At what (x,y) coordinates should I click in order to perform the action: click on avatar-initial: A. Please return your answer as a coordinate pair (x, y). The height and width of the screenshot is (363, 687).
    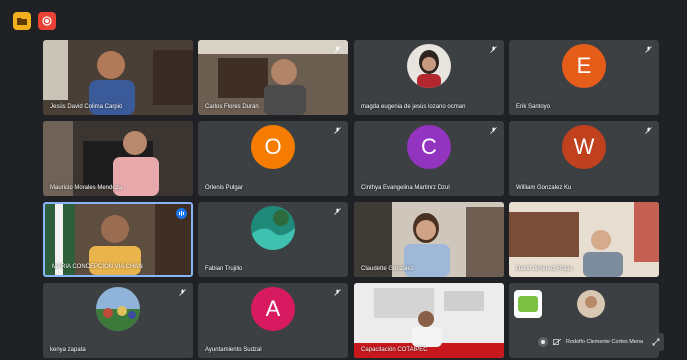
    Looking at the image, I should click on (273, 309).